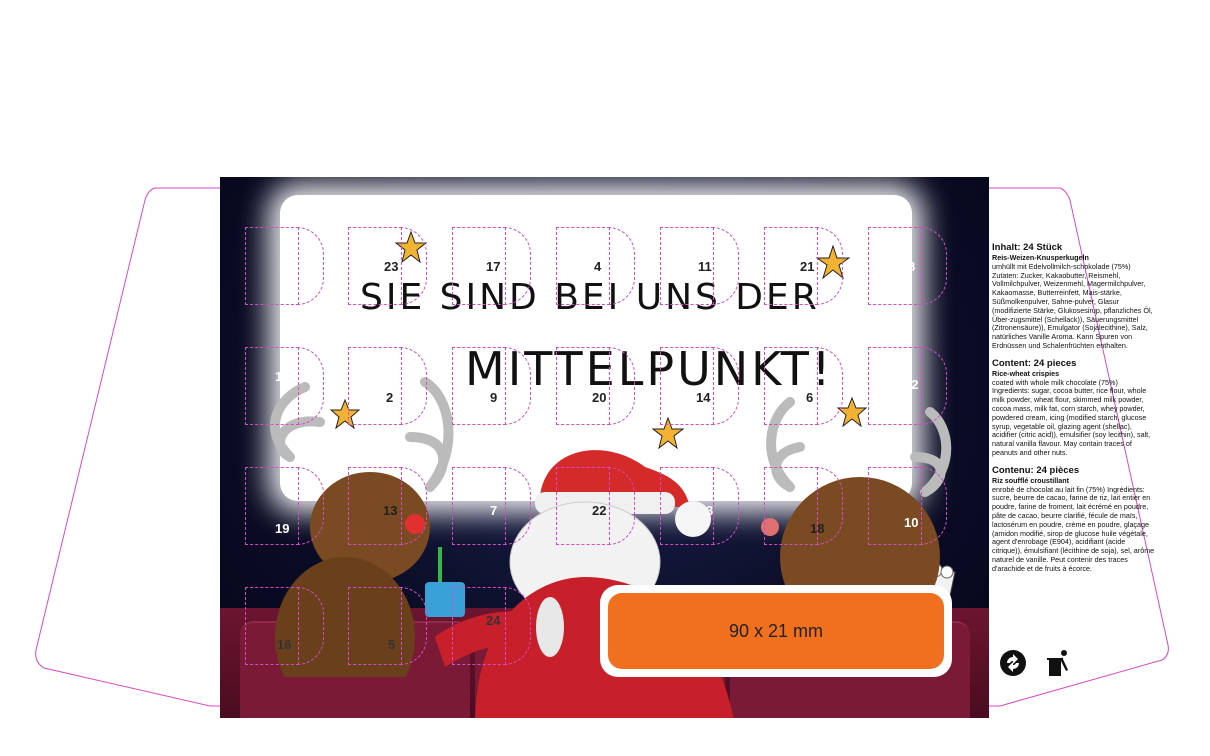 The width and height of the screenshot is (1210, 756). Describe the element at coordinates (390, 397) in the screenshot. I see `door-number: 2` at that location.